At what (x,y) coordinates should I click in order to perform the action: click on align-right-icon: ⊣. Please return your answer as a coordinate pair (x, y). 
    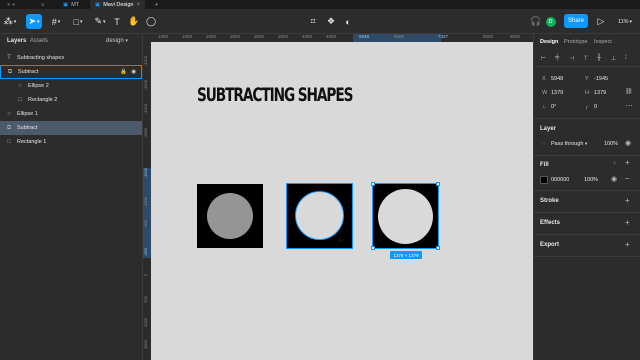
    Looking at the image, I should click on (571, 58).